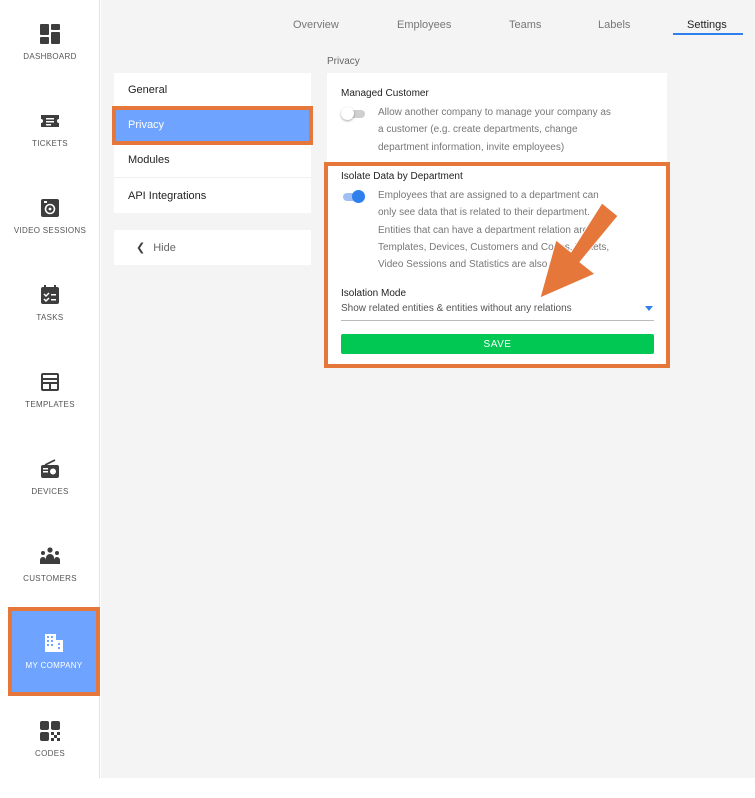  I want to click on chevron-left-icon: ❮, so click(141, 248).